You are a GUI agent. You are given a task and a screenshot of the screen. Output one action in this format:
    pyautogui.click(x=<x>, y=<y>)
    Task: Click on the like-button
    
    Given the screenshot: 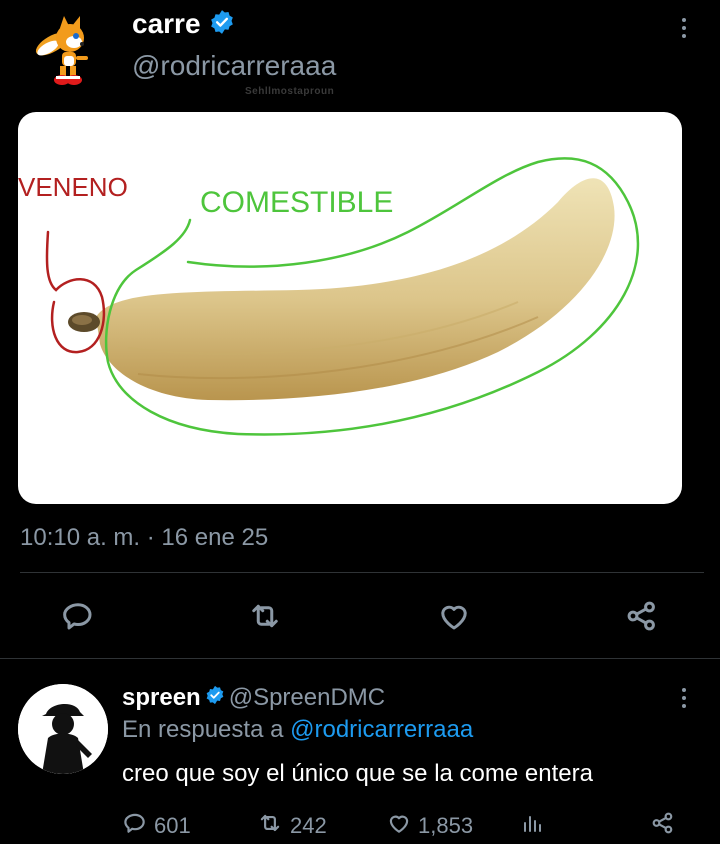 What is the action you would take?
    pyautogui.click(x=454, y=616)
    